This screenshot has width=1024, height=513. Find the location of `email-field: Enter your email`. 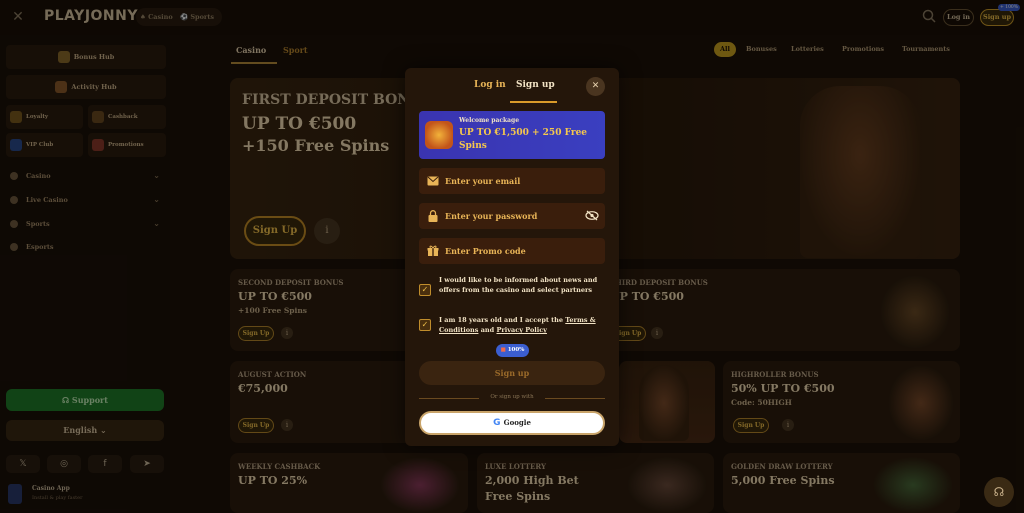

email-field: Enter your email is located at coordinates (512, 181).